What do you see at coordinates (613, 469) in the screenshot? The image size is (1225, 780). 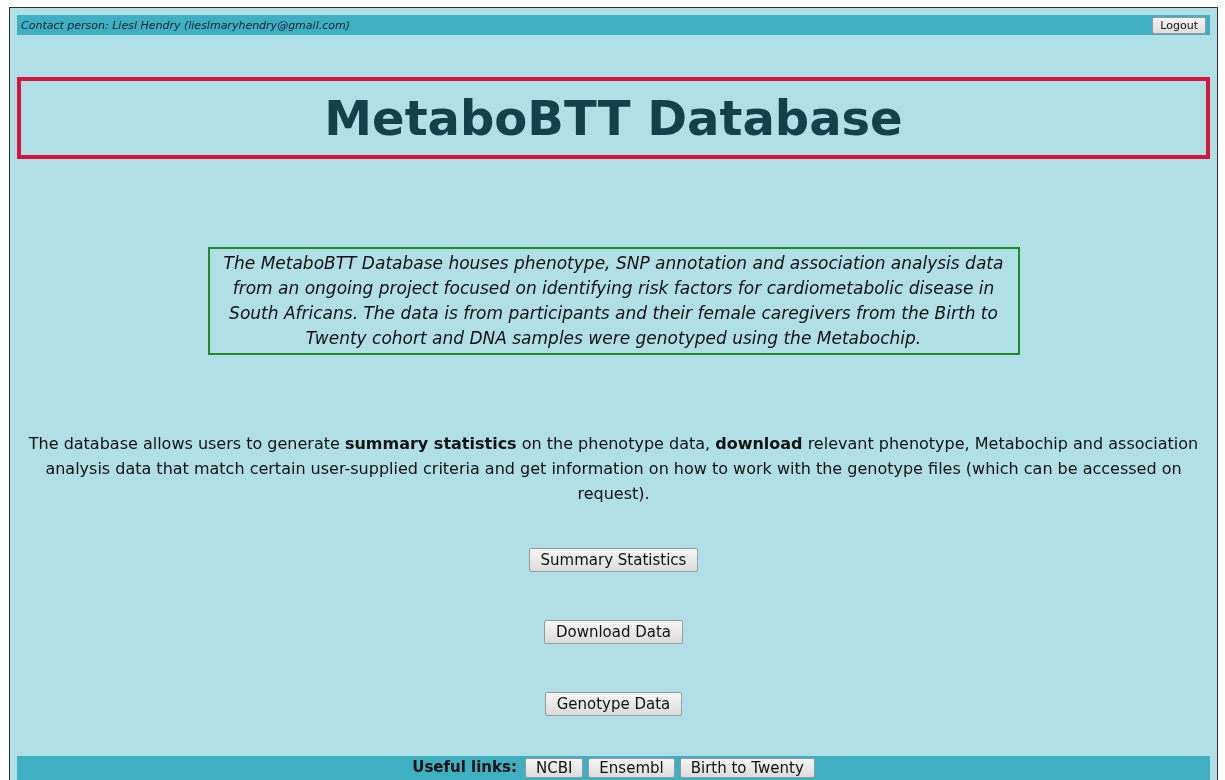 I see `intro-paragraph: The database allows users to generate summary statistics on the phenotype data, download relevant phenotype, Metabochip and association analysis data that match certain user-supplied criteria and get information on how to work with the genotype files (which can be accessed on request).` at bounding box center [613, 469].